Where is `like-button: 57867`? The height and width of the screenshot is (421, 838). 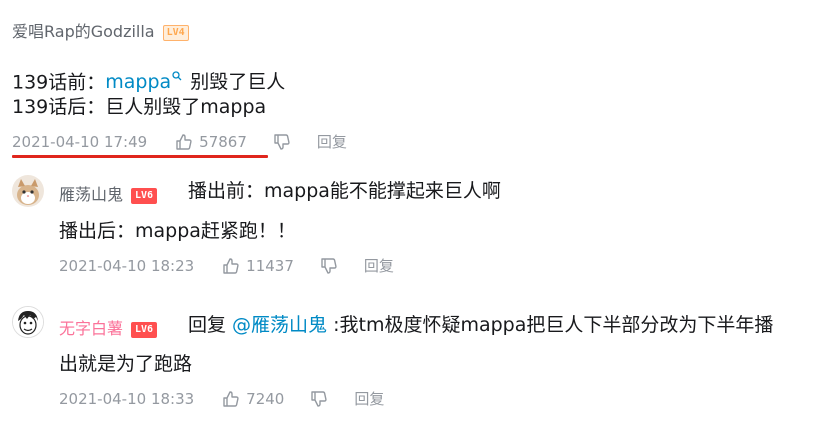 like-button: 57867 is located at coordinates (211, 142).